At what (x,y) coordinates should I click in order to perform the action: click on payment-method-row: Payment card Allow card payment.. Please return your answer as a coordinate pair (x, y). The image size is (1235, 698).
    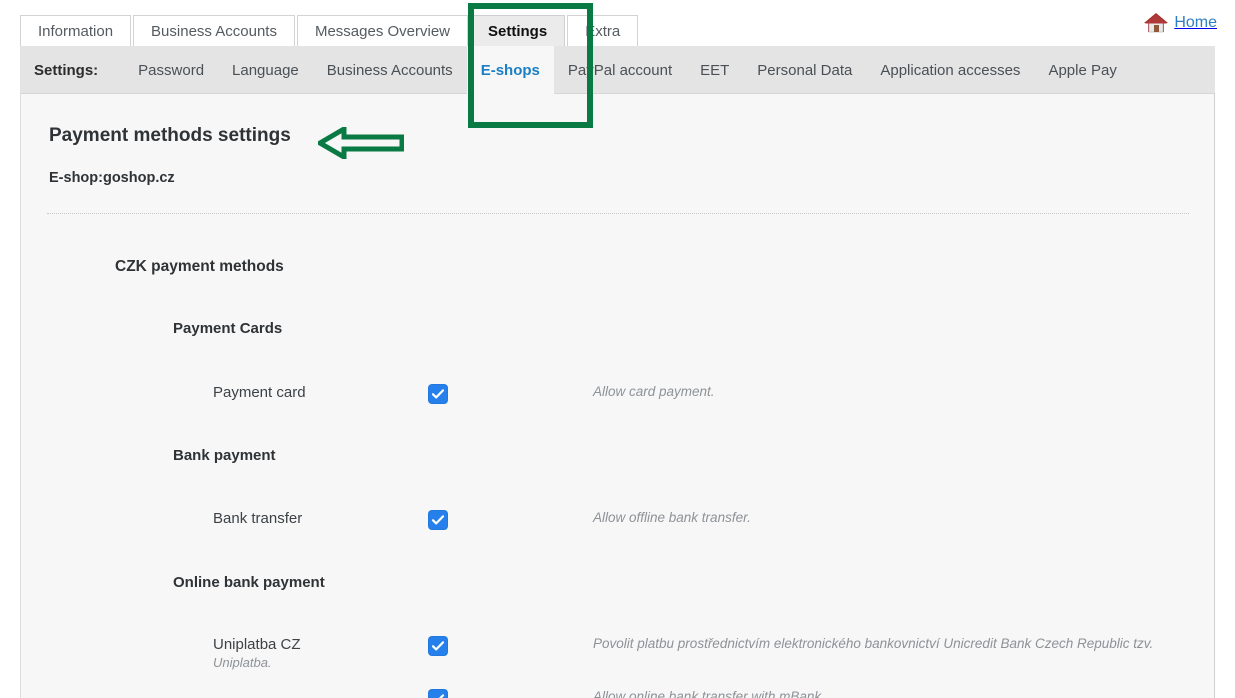
    Looking at the image, I should click on (617, 399).